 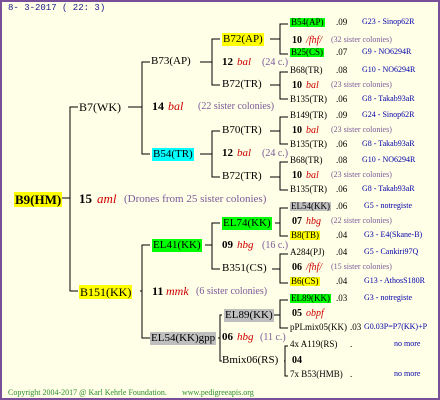 I want to click on gen3-b70tr-note: (24 c.), so click(x=275, y=153).